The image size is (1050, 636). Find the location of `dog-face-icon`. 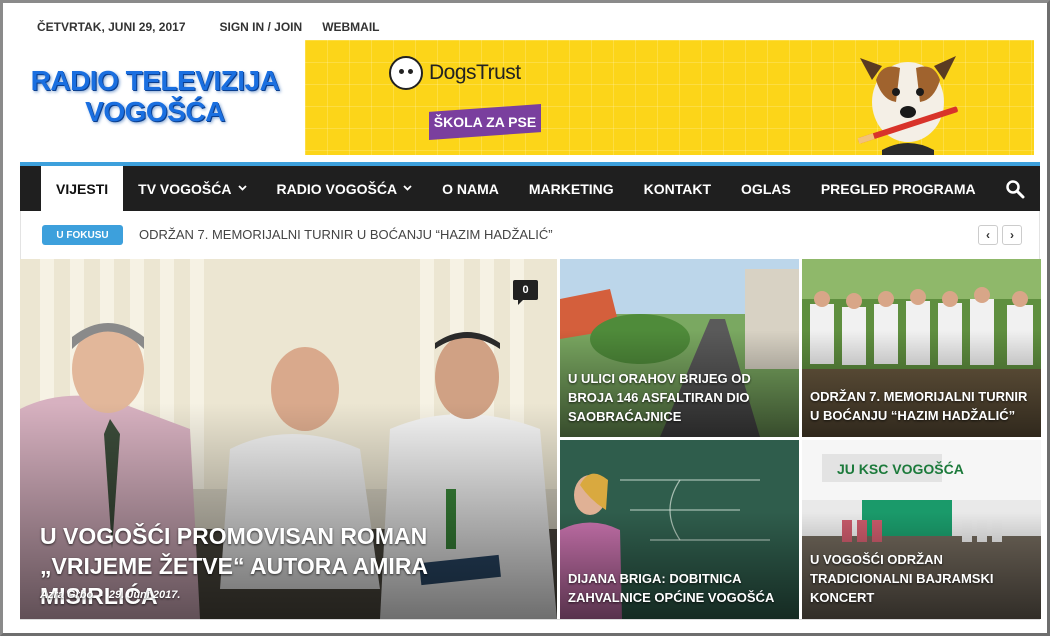

dog-face-icon is located at coordinates (406, 73).